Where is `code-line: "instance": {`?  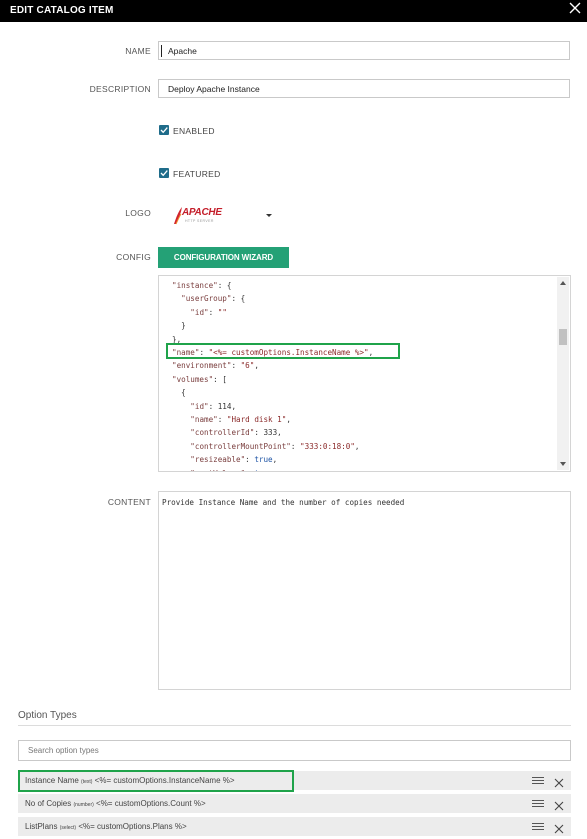
code-line: "instance": { is located at coordinates (202, 285).